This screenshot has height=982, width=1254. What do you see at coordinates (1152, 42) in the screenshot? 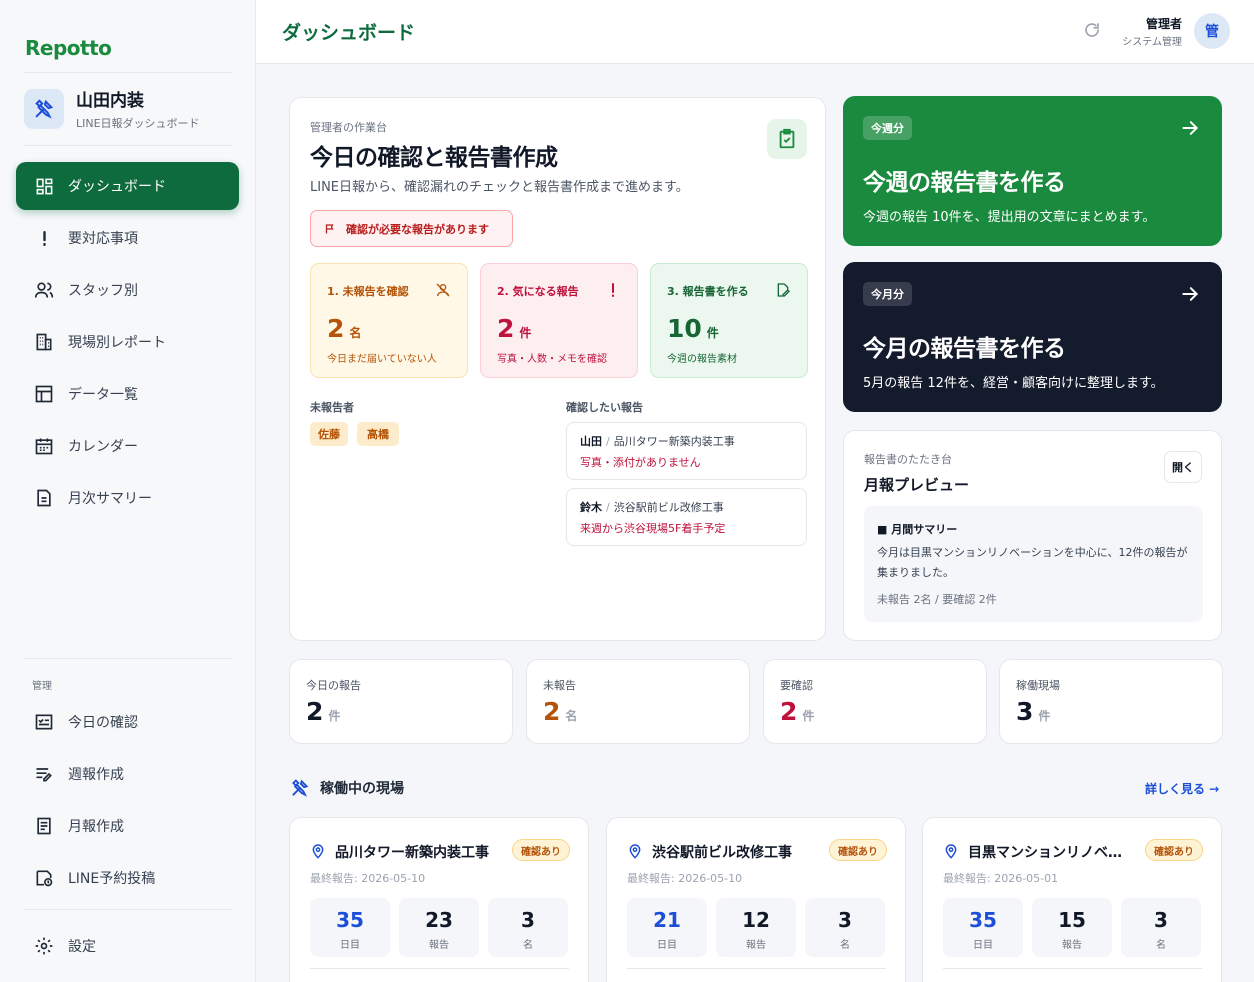
I see `user-role: システム管理` at bounding box center [1152, 42].